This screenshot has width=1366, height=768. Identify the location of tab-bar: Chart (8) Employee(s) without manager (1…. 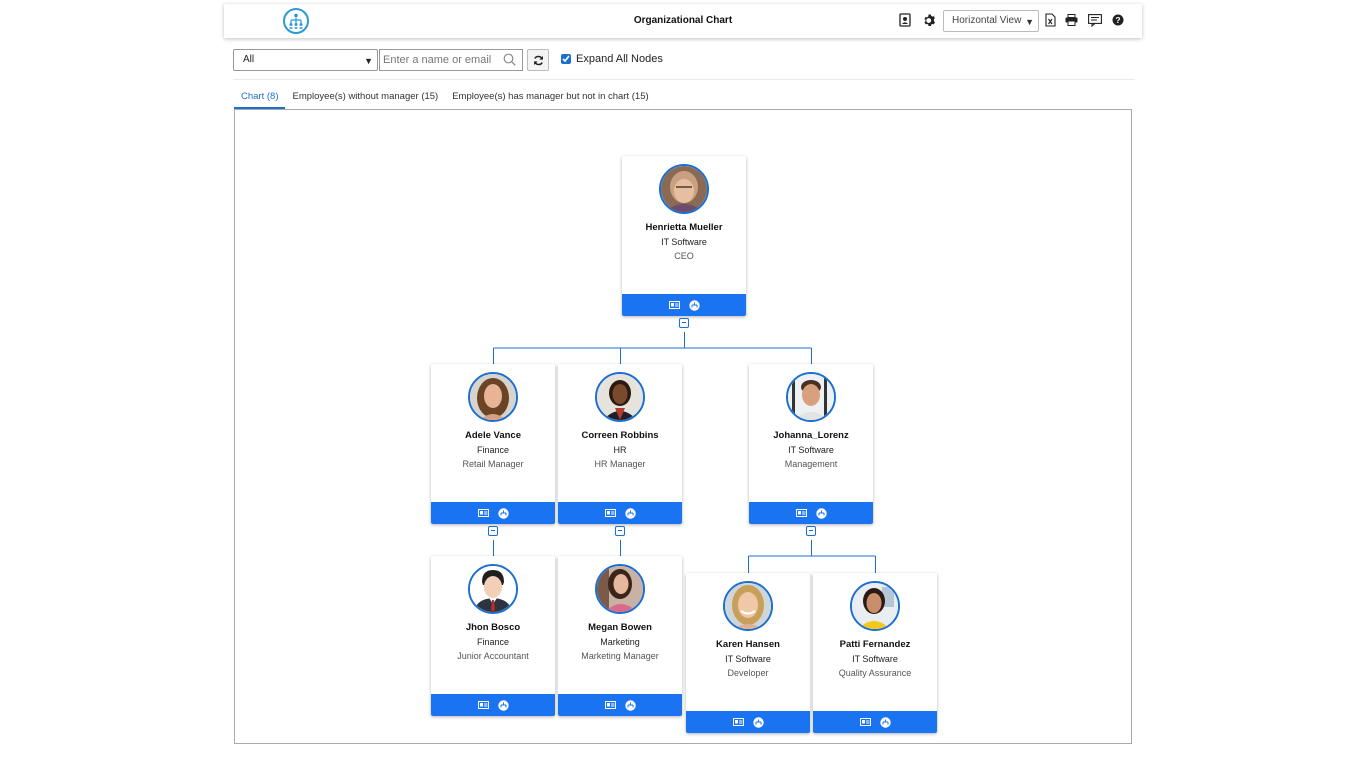
(445, 100).